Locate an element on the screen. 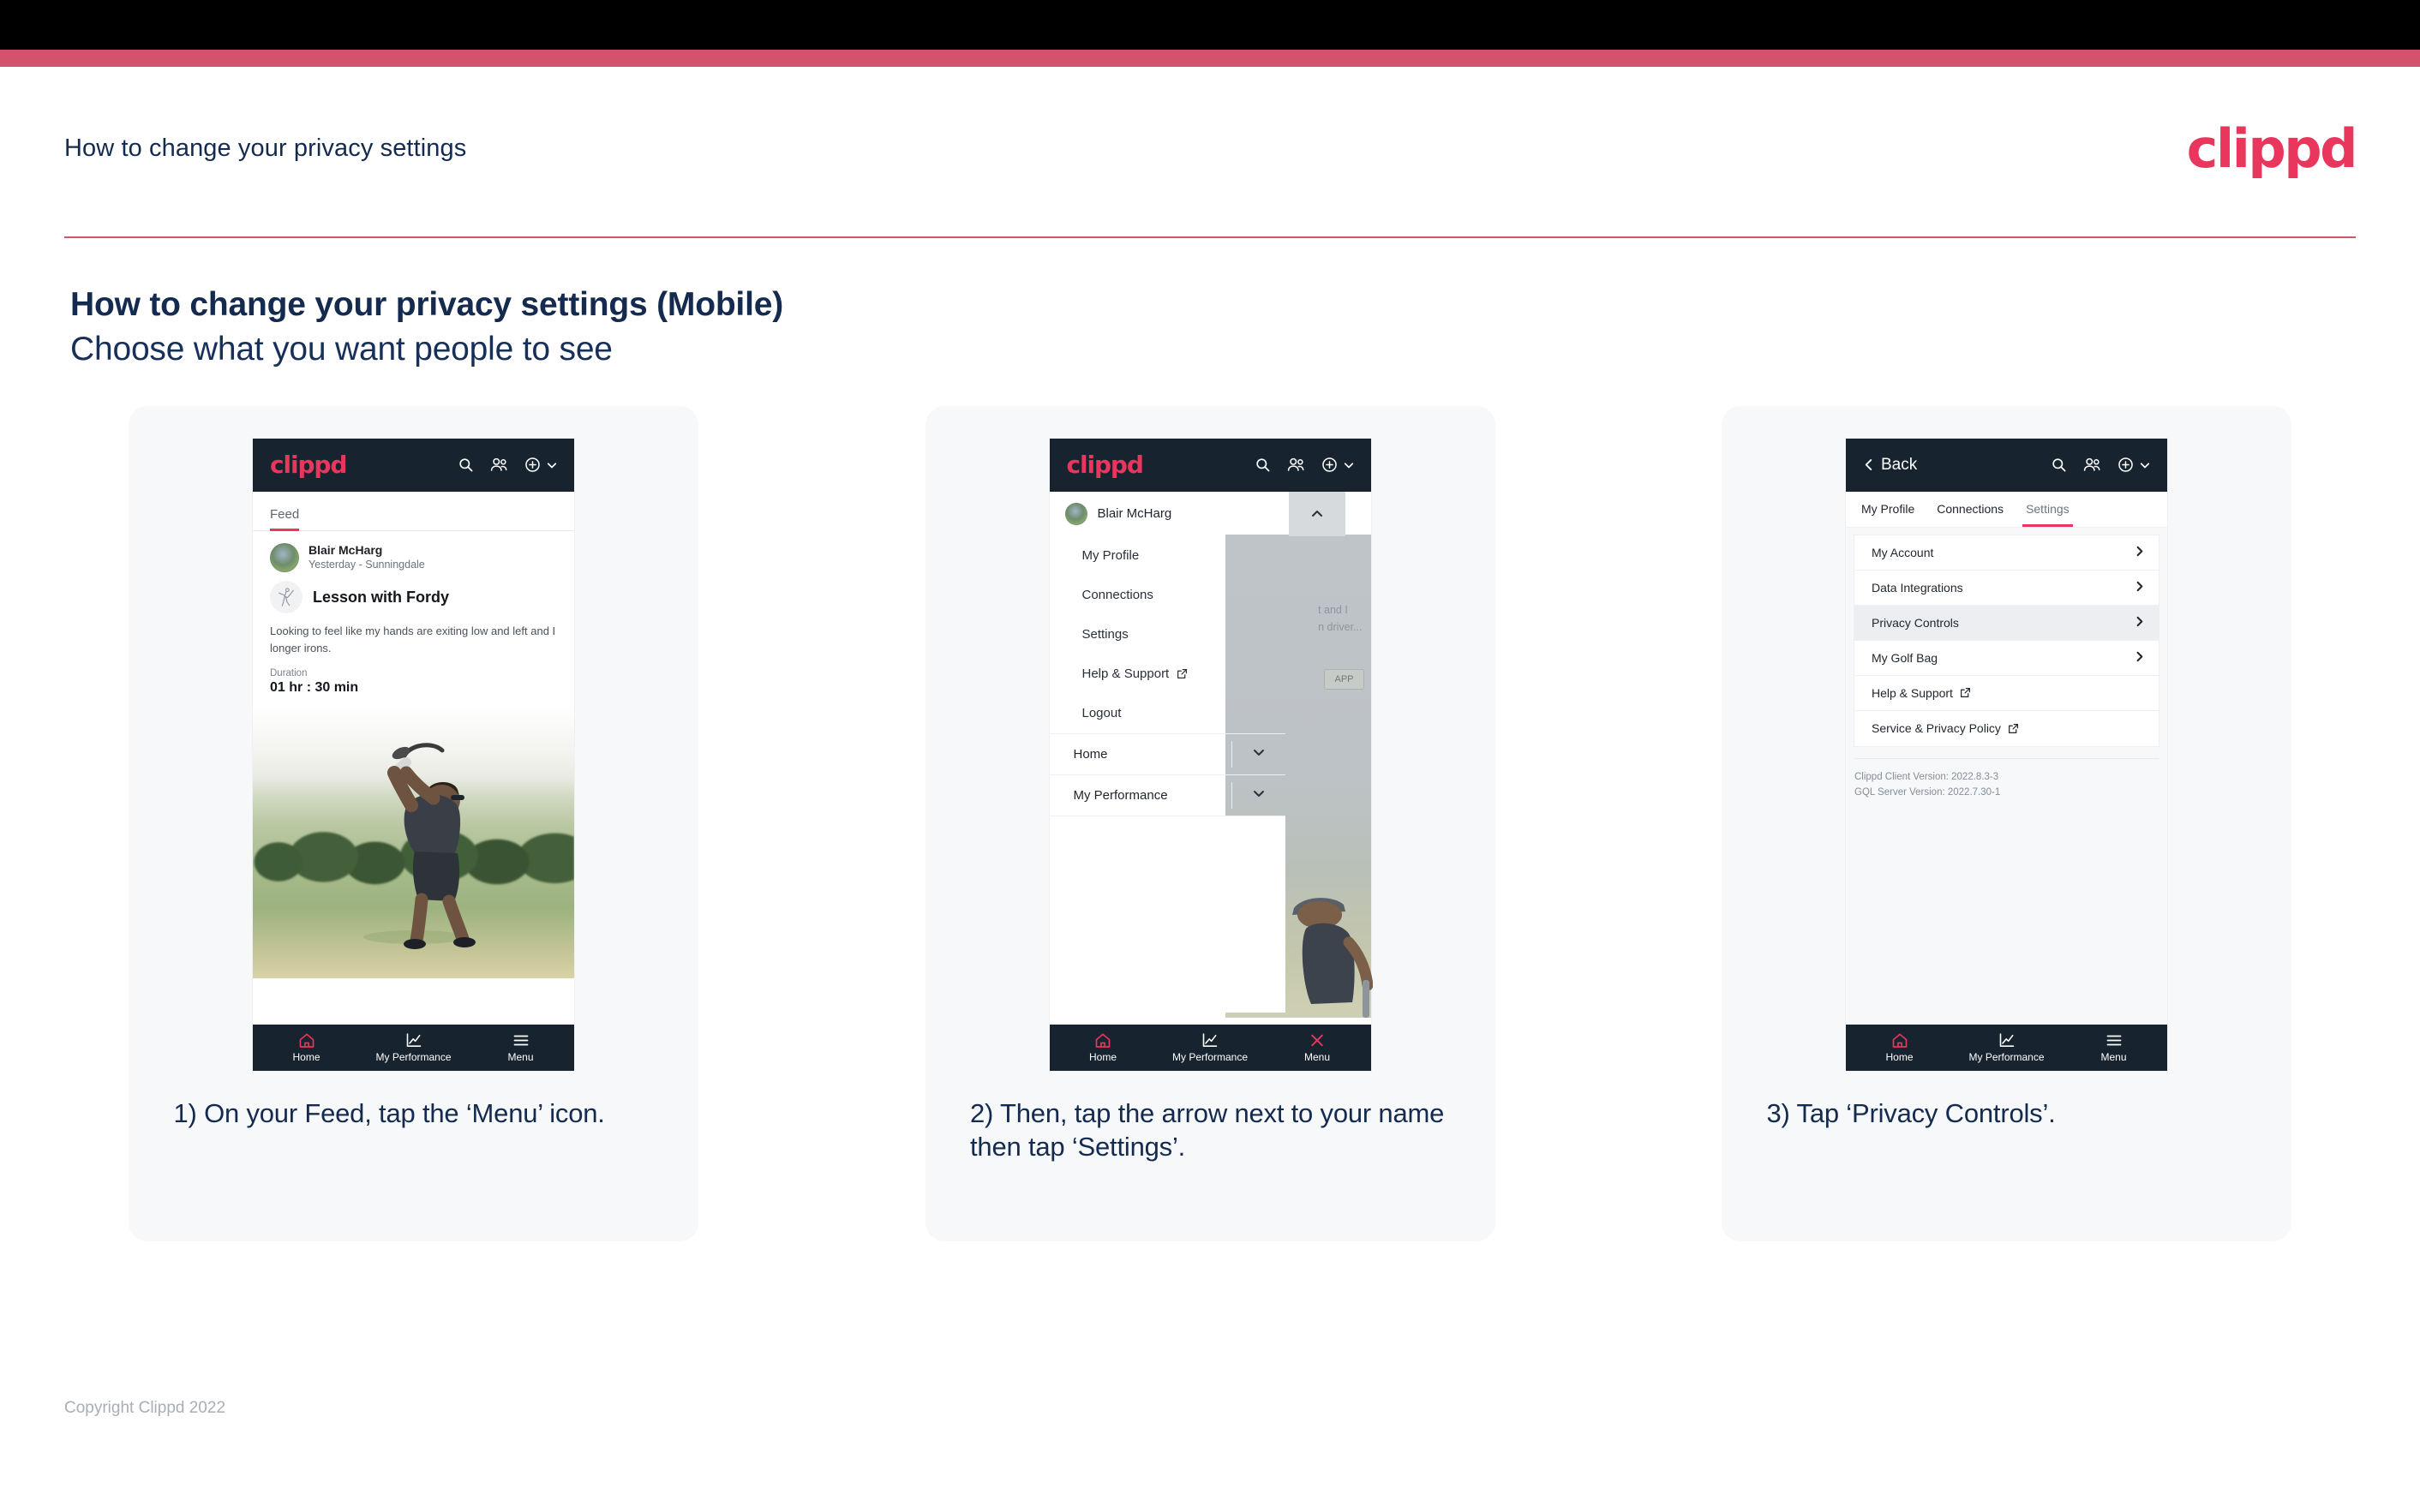  divider is located at coordinates (1231, 795).